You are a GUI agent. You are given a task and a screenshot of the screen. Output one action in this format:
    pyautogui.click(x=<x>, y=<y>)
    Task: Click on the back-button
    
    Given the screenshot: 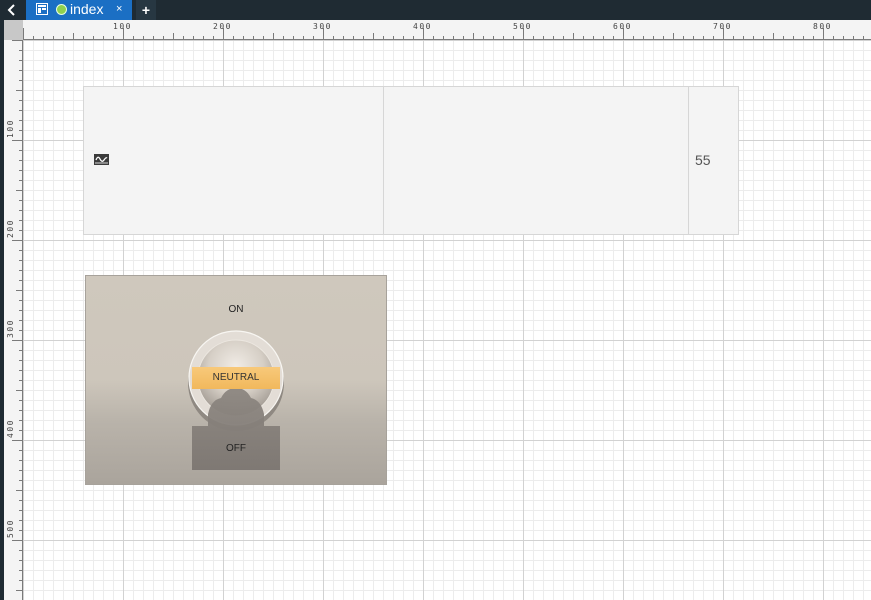 What is the action you would take?
    pyautogui.click(x=12, y=10)
    